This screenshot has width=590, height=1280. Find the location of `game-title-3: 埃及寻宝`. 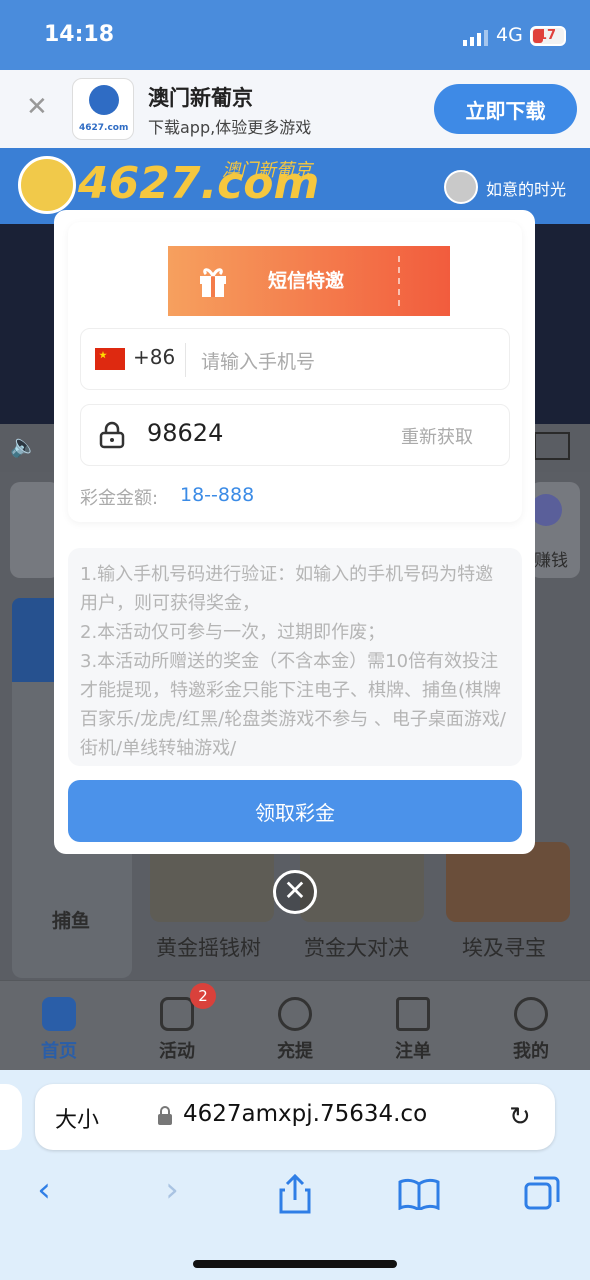

game-title-3: 埃及寻宝 is located at coordinates (504, 947).